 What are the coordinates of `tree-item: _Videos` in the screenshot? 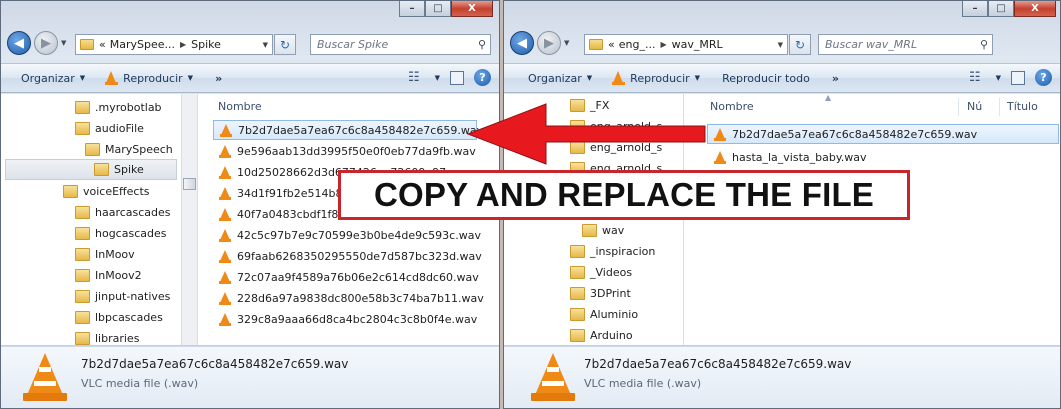 It's located at (601, 272).